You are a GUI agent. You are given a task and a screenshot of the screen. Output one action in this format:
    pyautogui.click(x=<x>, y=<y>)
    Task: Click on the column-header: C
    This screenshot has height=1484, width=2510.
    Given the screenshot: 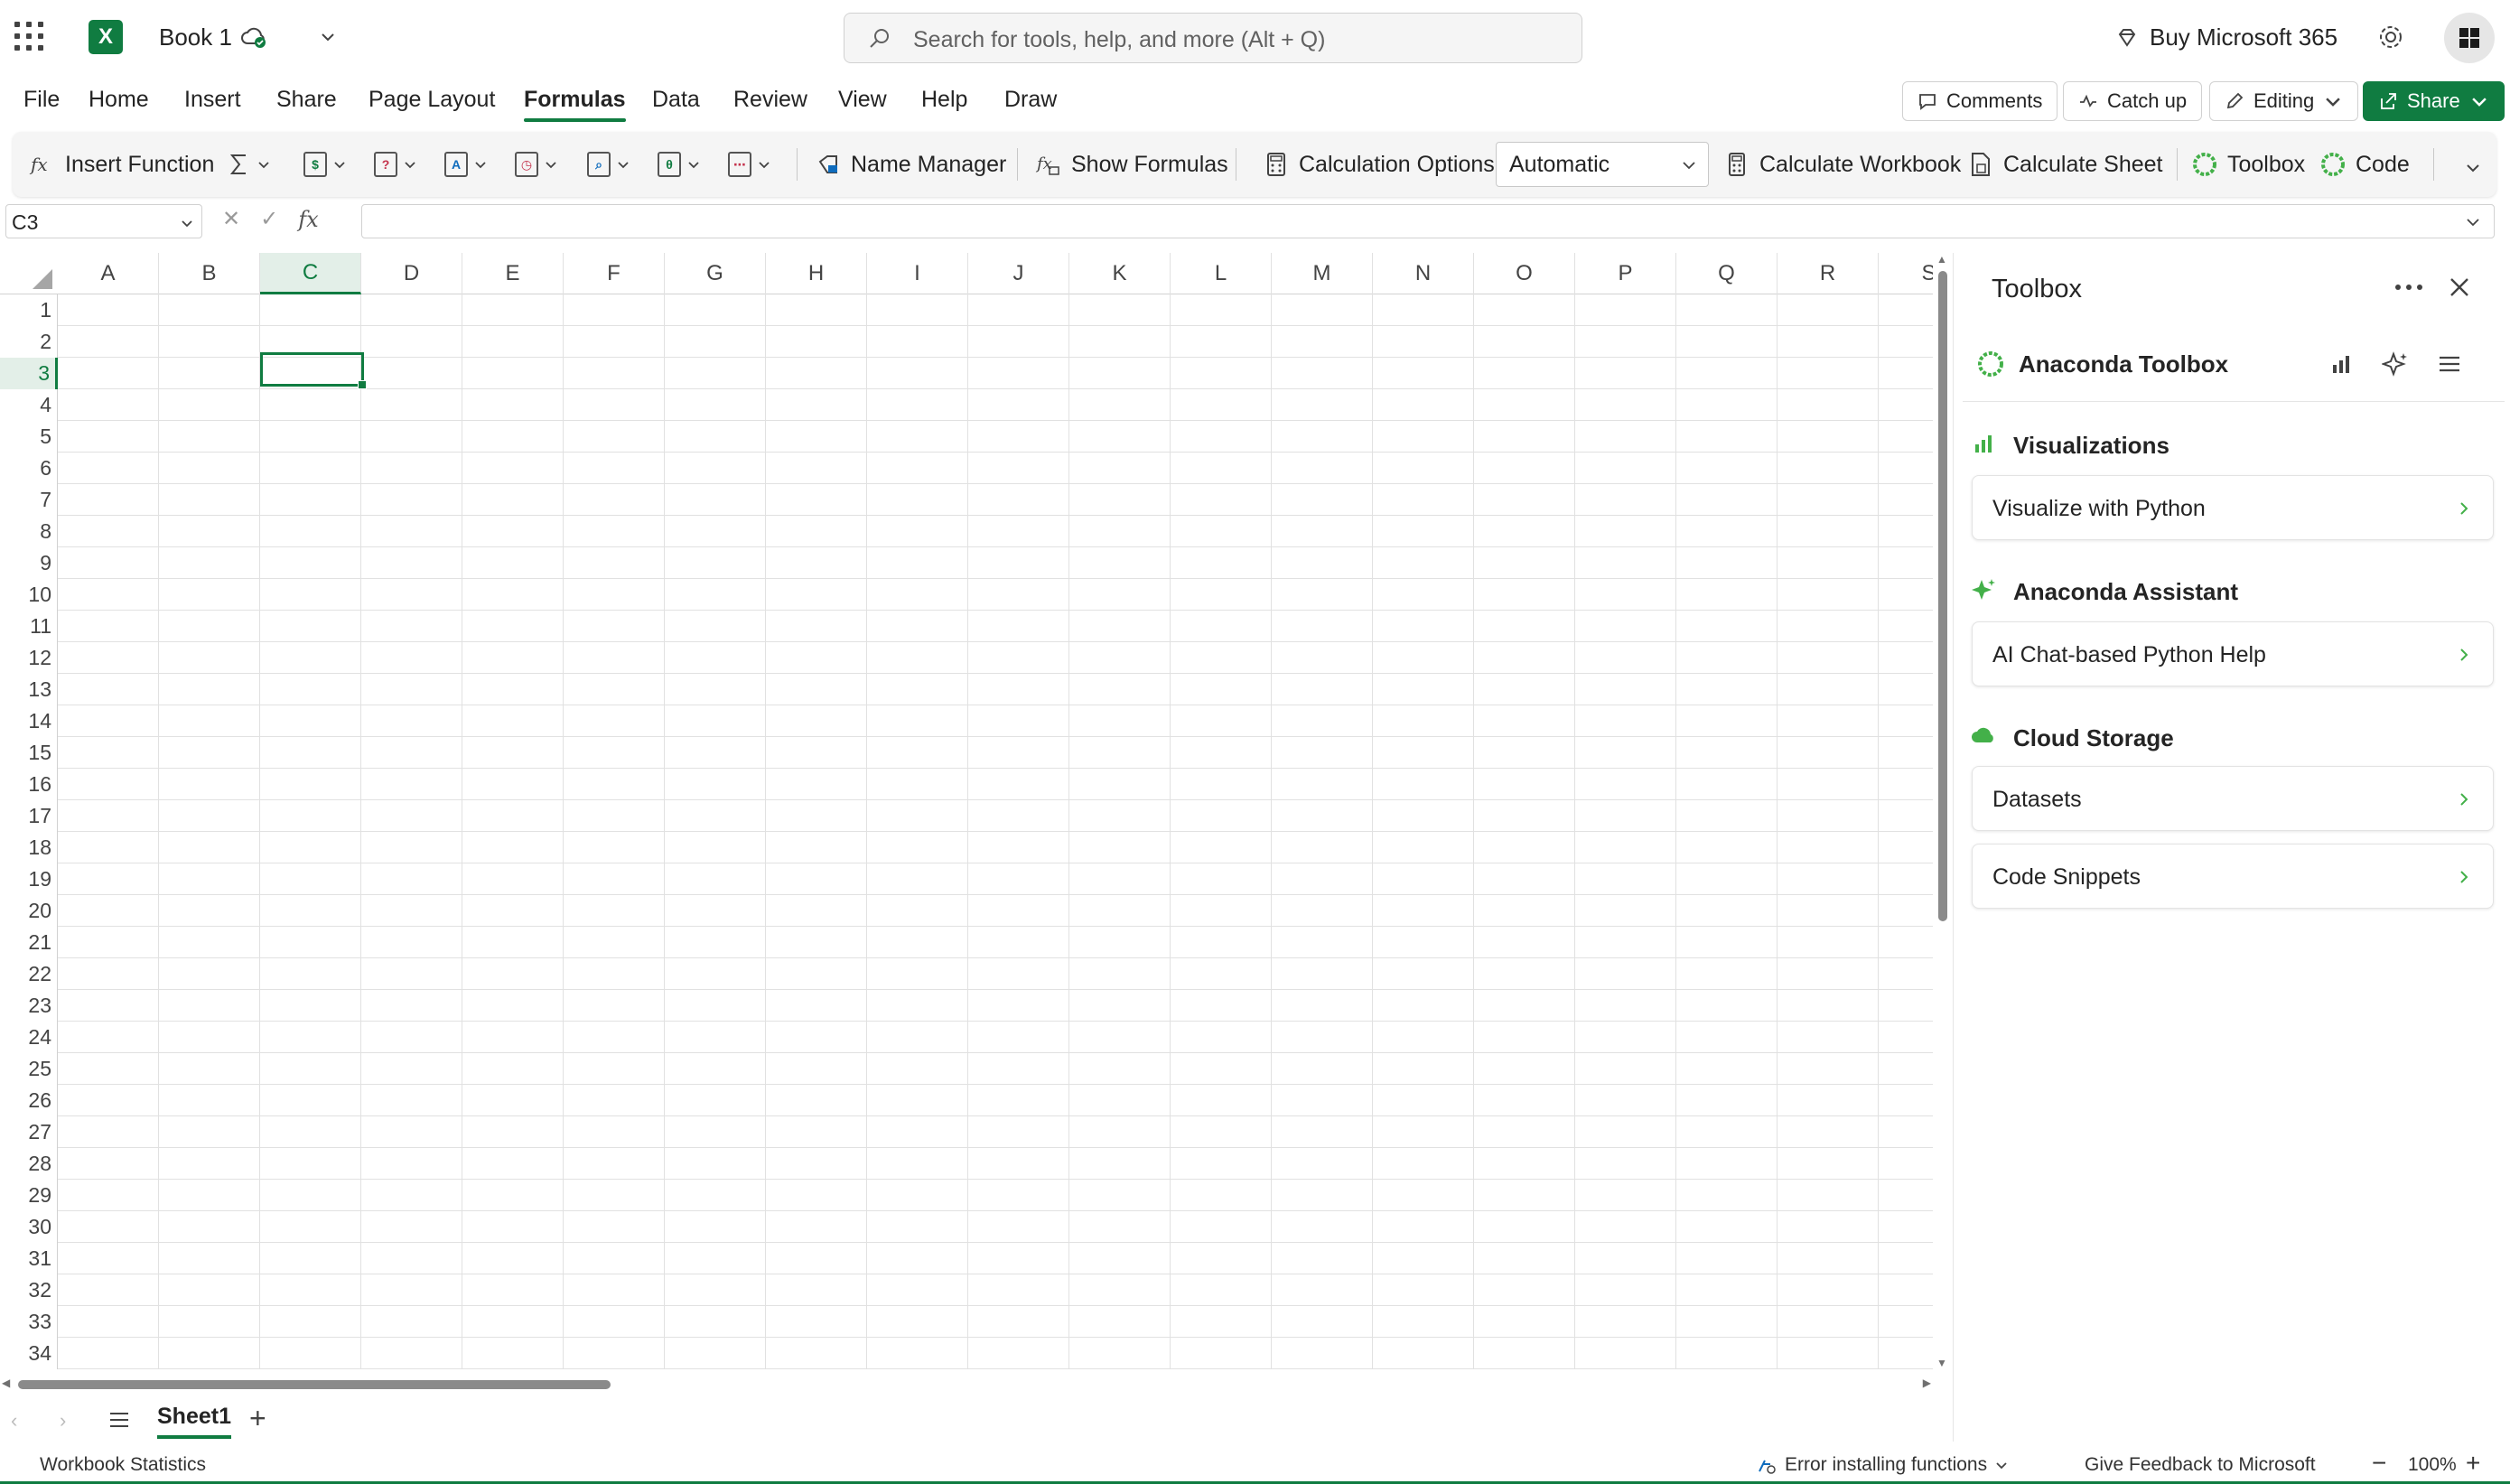 What is the action you would take?
    pyautogui.click(x=310, y=273)
    